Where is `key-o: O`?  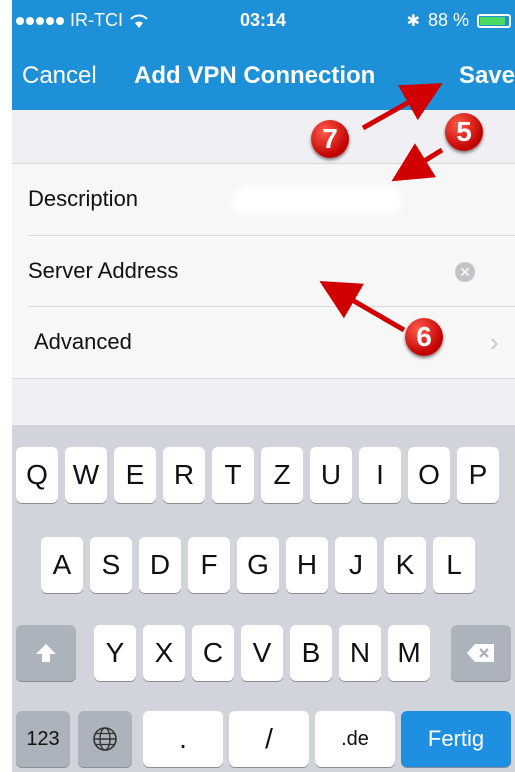
key-o: O is located at coordinates (429, 475).